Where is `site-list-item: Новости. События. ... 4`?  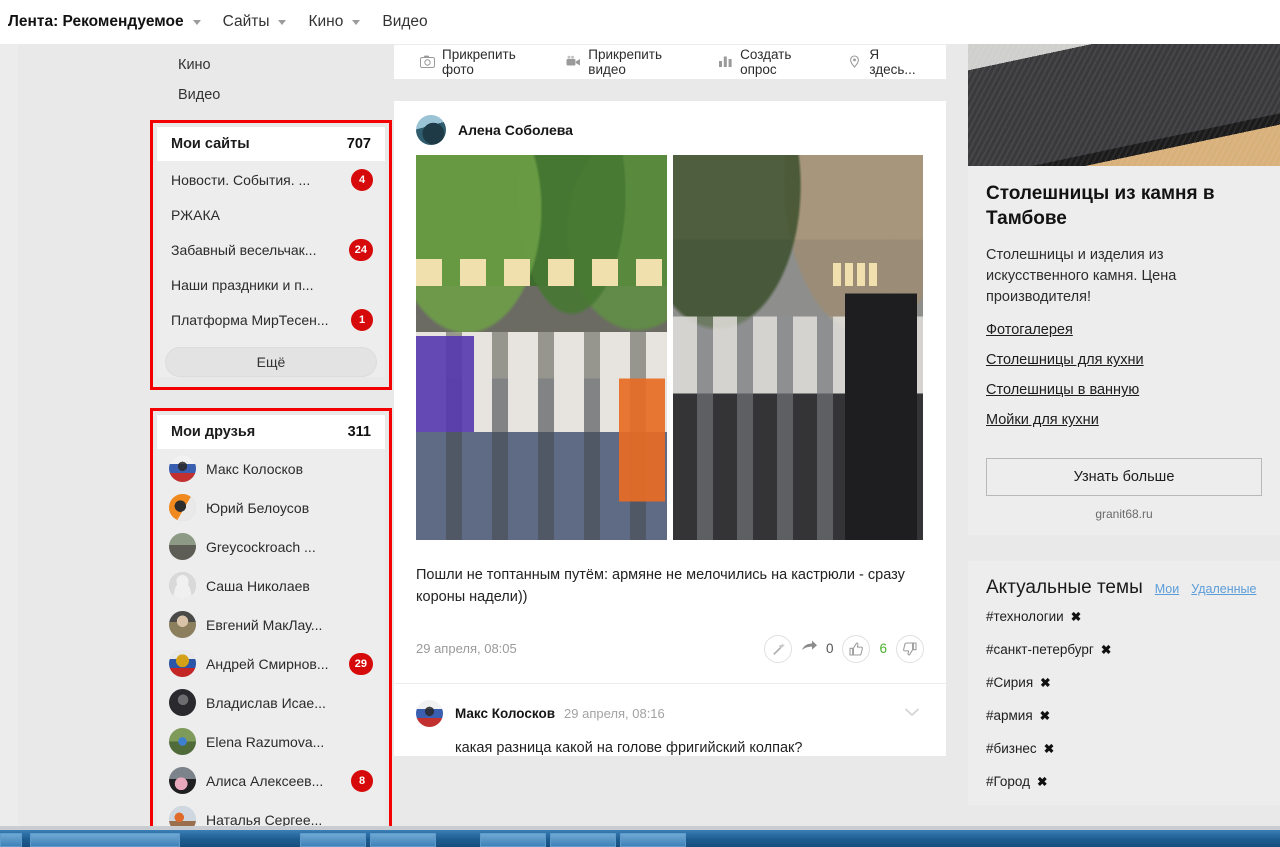 site-list-item: Новости. События. ... 4 is located at coordinates (271, 180).